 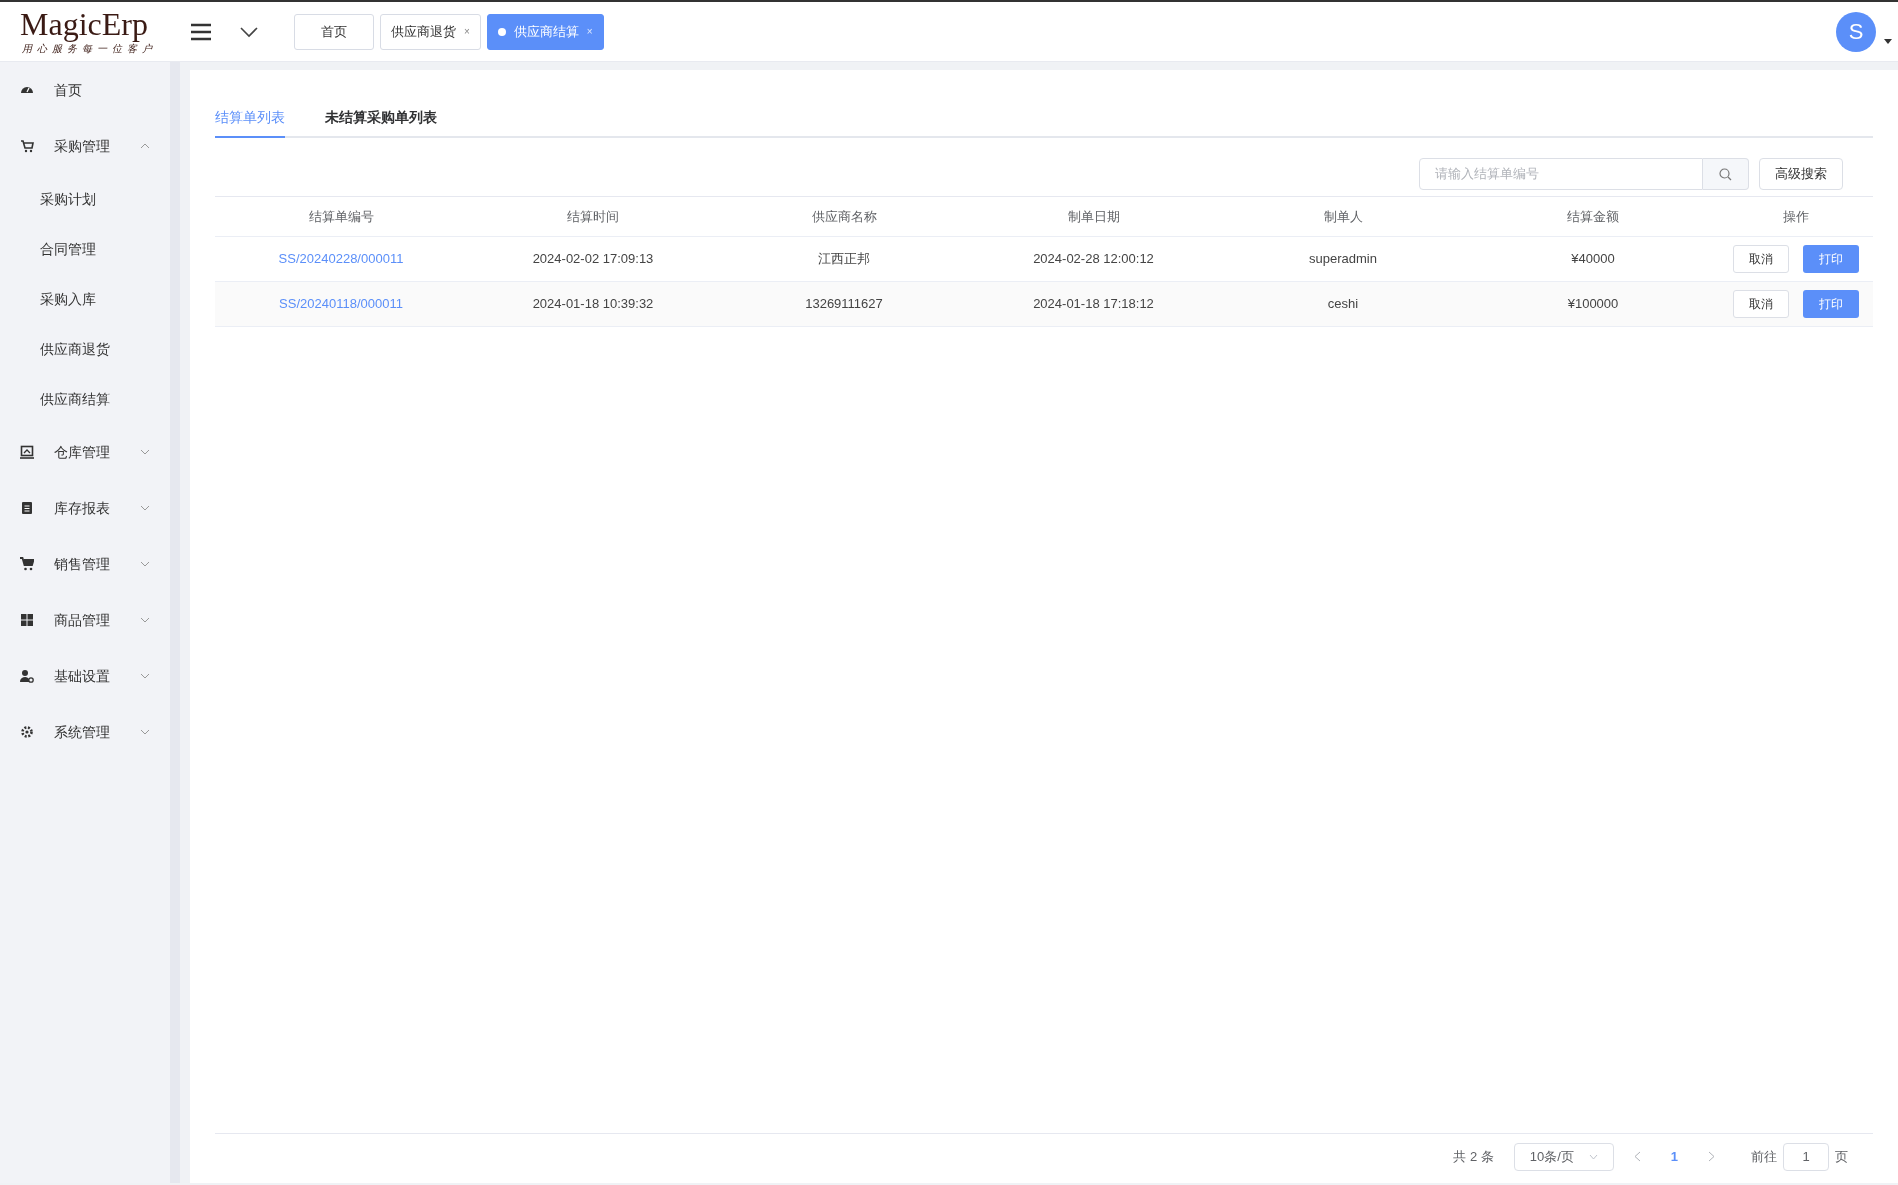 I want to click on sidebar-item: 采购管理, so click(x=85, y=146).